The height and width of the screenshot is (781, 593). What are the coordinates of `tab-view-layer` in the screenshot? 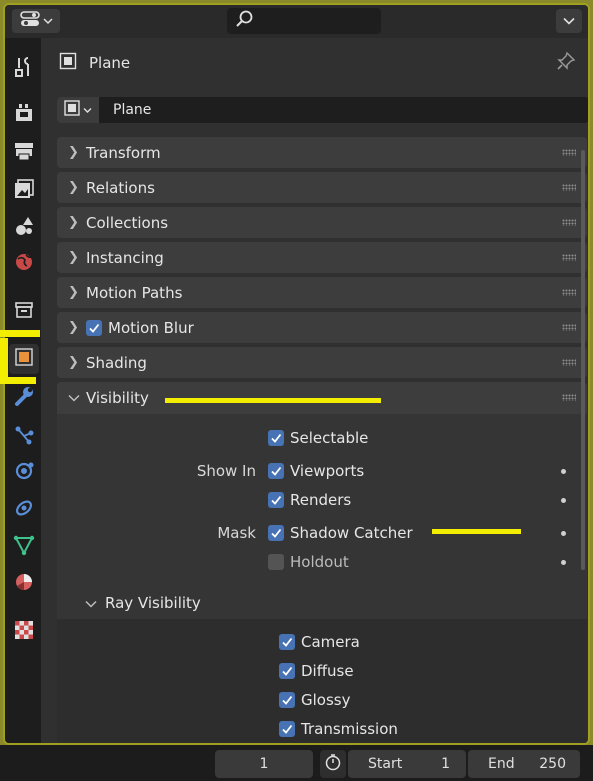 It's located at (24, 191).